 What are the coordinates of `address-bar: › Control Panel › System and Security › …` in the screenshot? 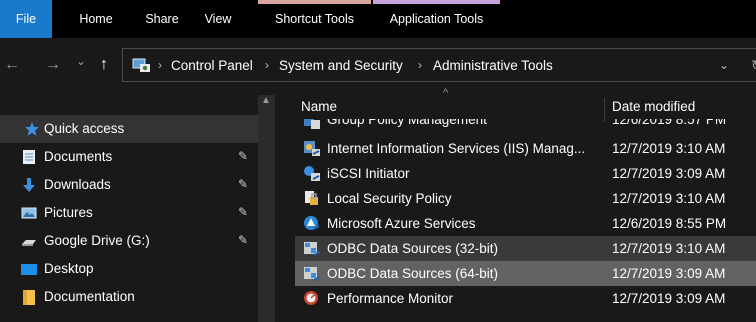 It's located at (439, 65).